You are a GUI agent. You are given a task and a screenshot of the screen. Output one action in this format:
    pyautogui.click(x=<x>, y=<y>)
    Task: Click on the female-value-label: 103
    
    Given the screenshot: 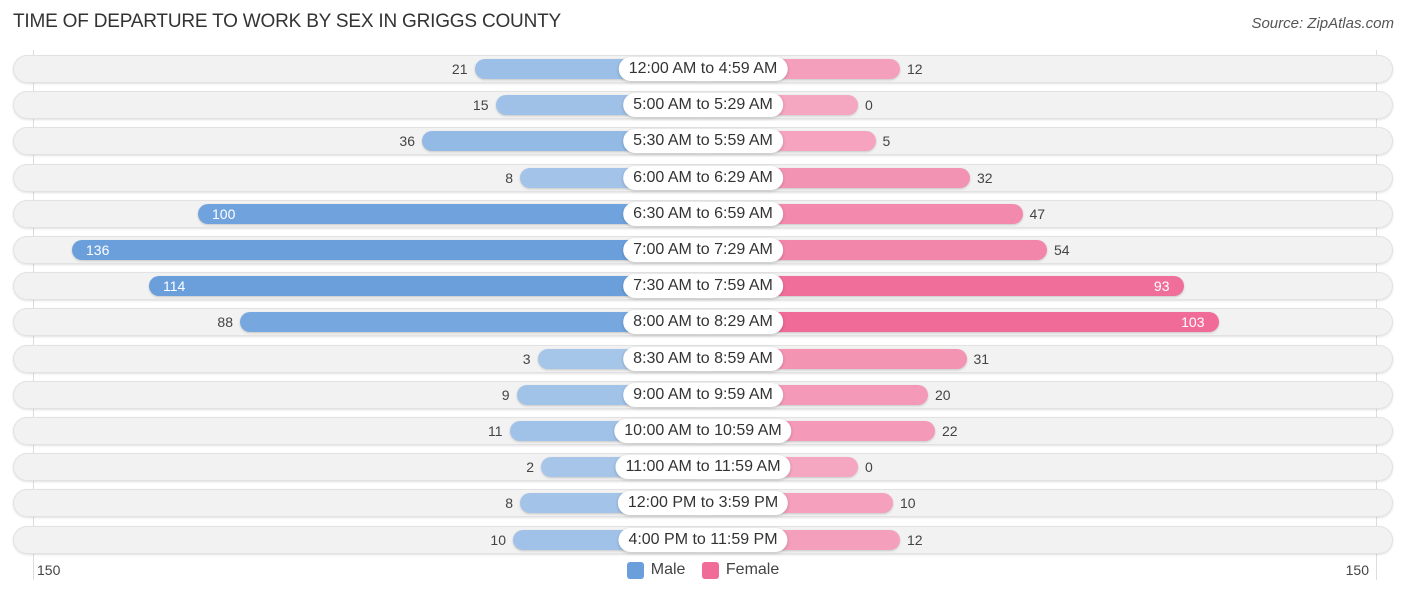 What is the action you would take?
    pyautogui.click(x=1193, y=322)
    